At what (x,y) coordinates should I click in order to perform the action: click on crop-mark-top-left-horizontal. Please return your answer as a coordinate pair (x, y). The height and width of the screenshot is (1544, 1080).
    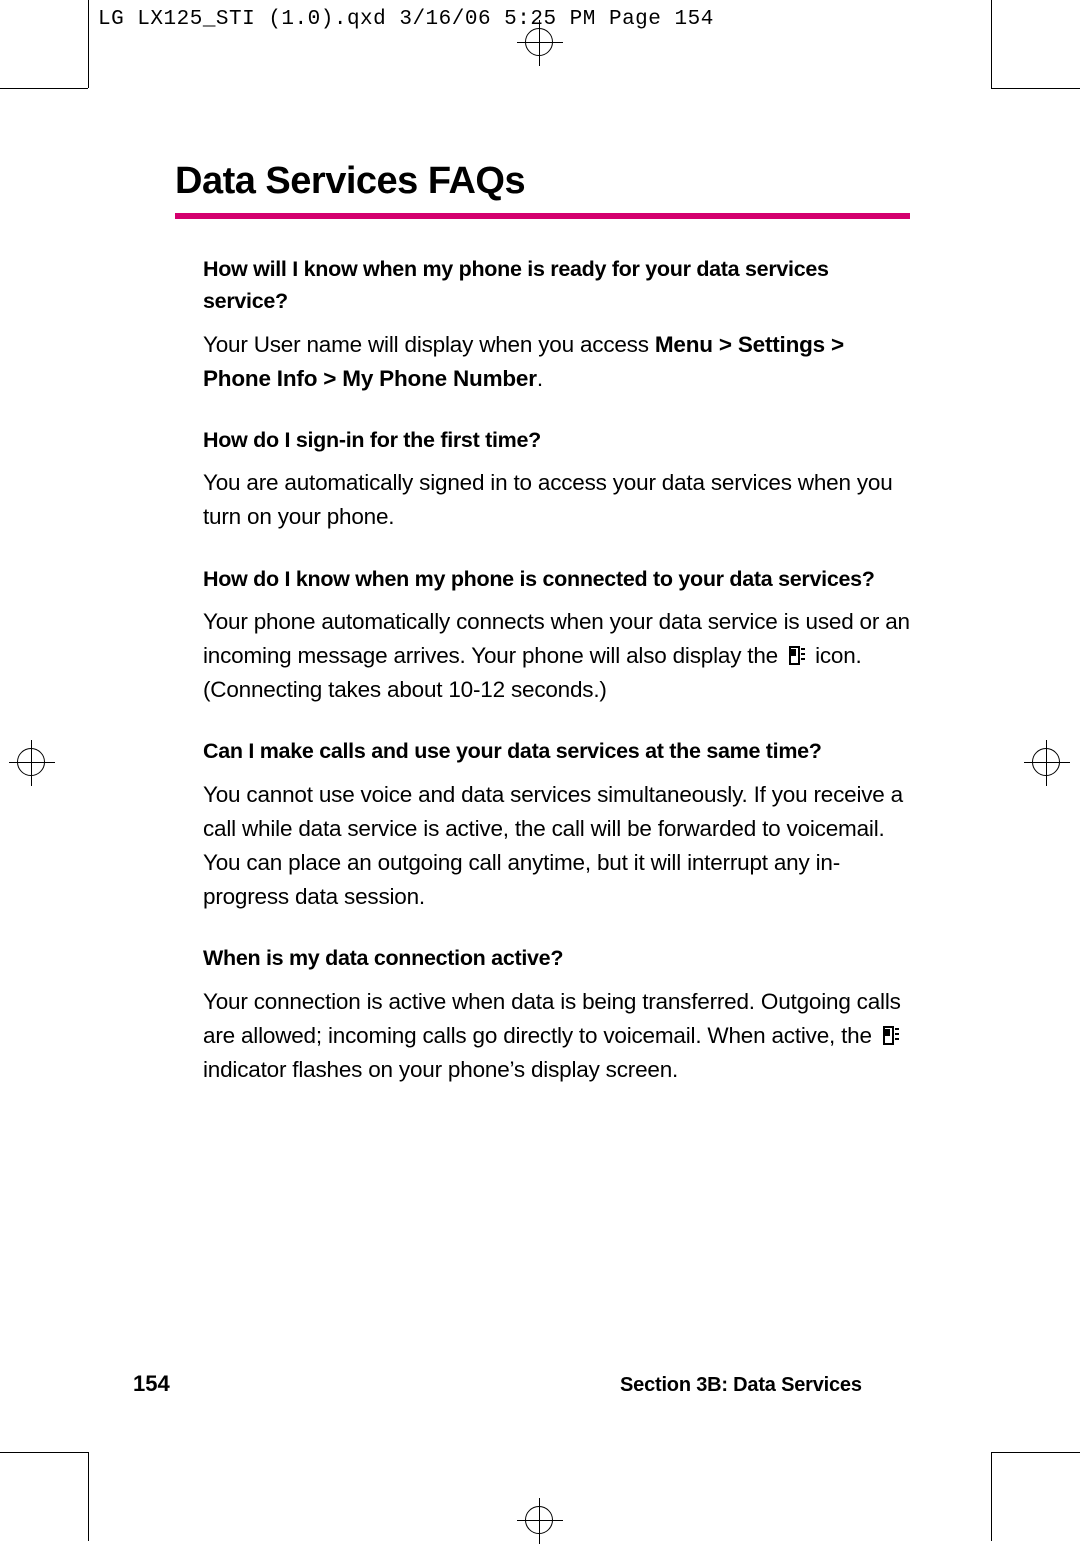
    Looking at the image, I should click on (44, 88).